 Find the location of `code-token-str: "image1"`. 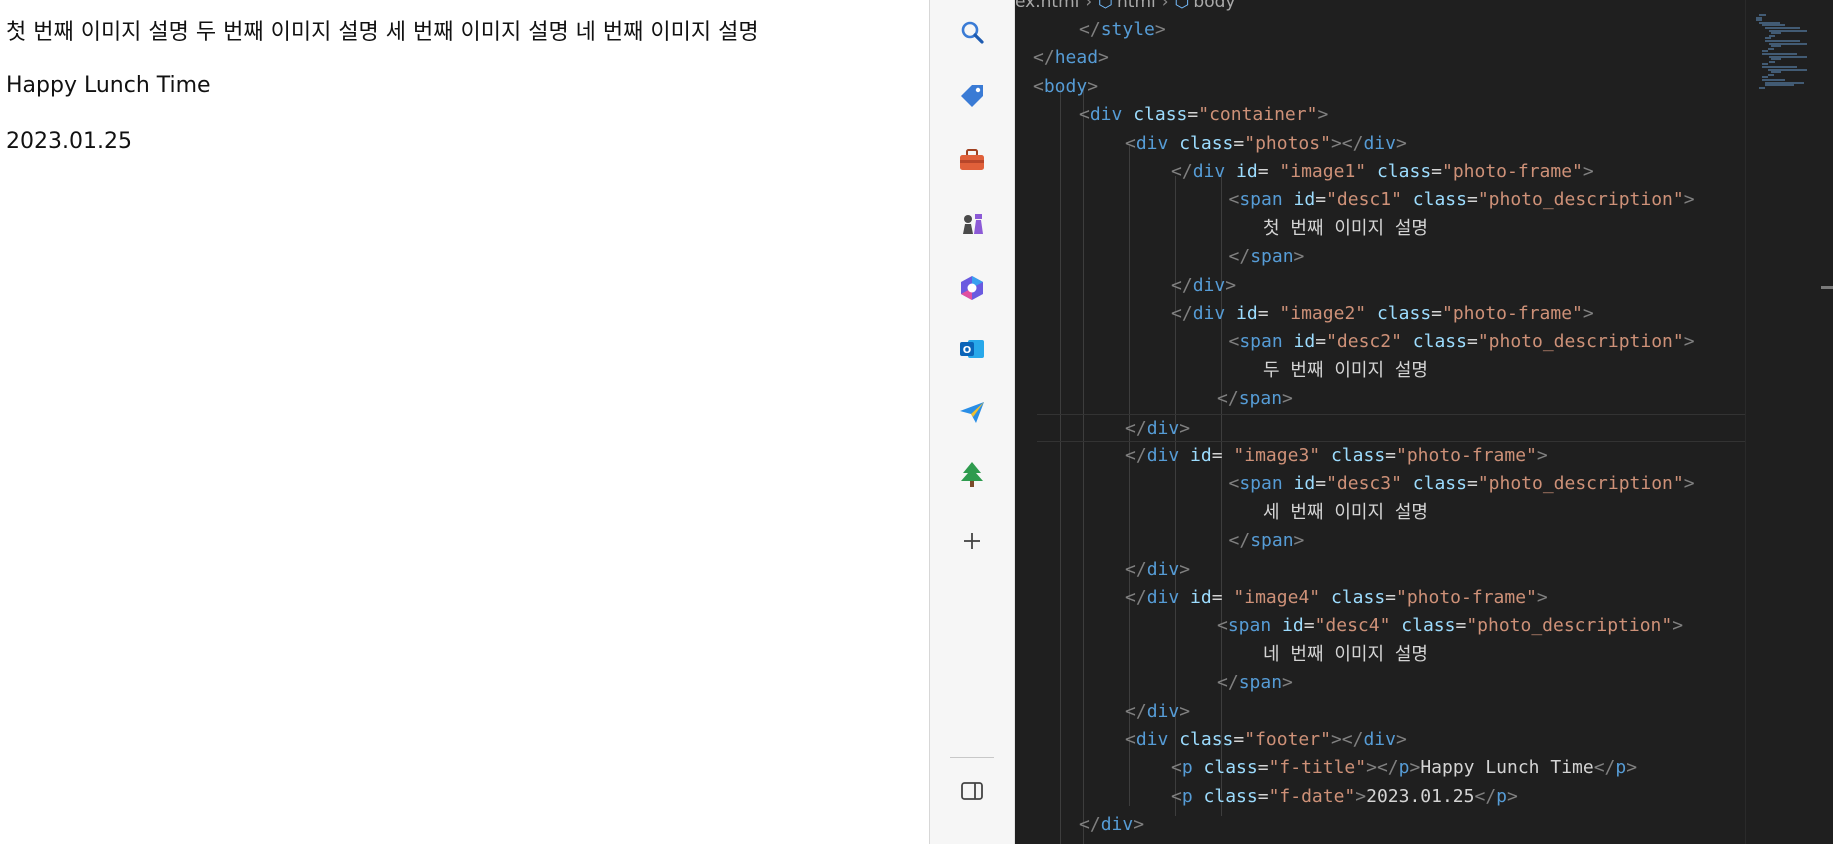

code-token-str: "image1" is located at coordinates (1323, 171).